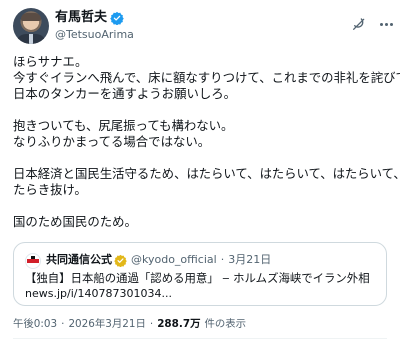 The image size is (400, 345). What do you see at coordinates (225, 324) in the screenshot?
I see `view-count-label: 件の表示` at bounding box center [225, 324].